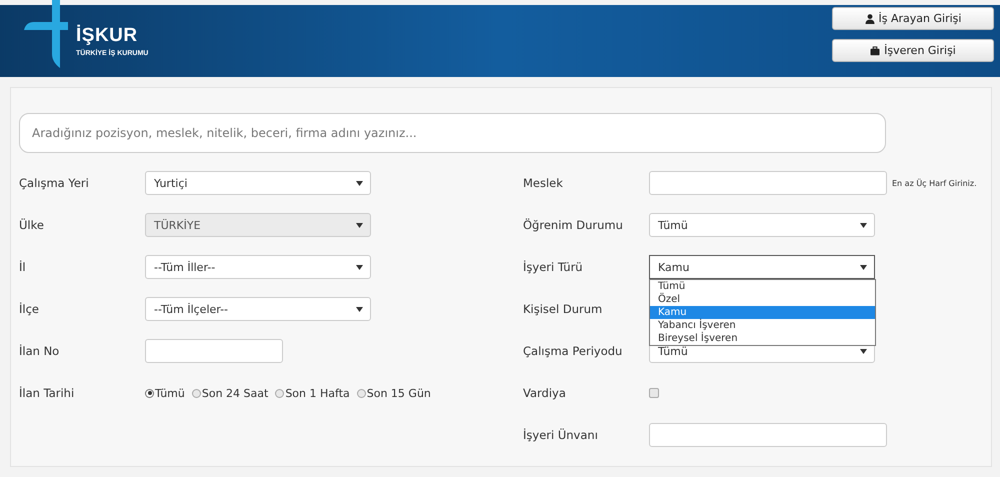 This screenshot has width=1000, height=477. Describe the element at coordinates (107, 36) in the screenshot. I see `logo-title: İŞKUR` at that location.